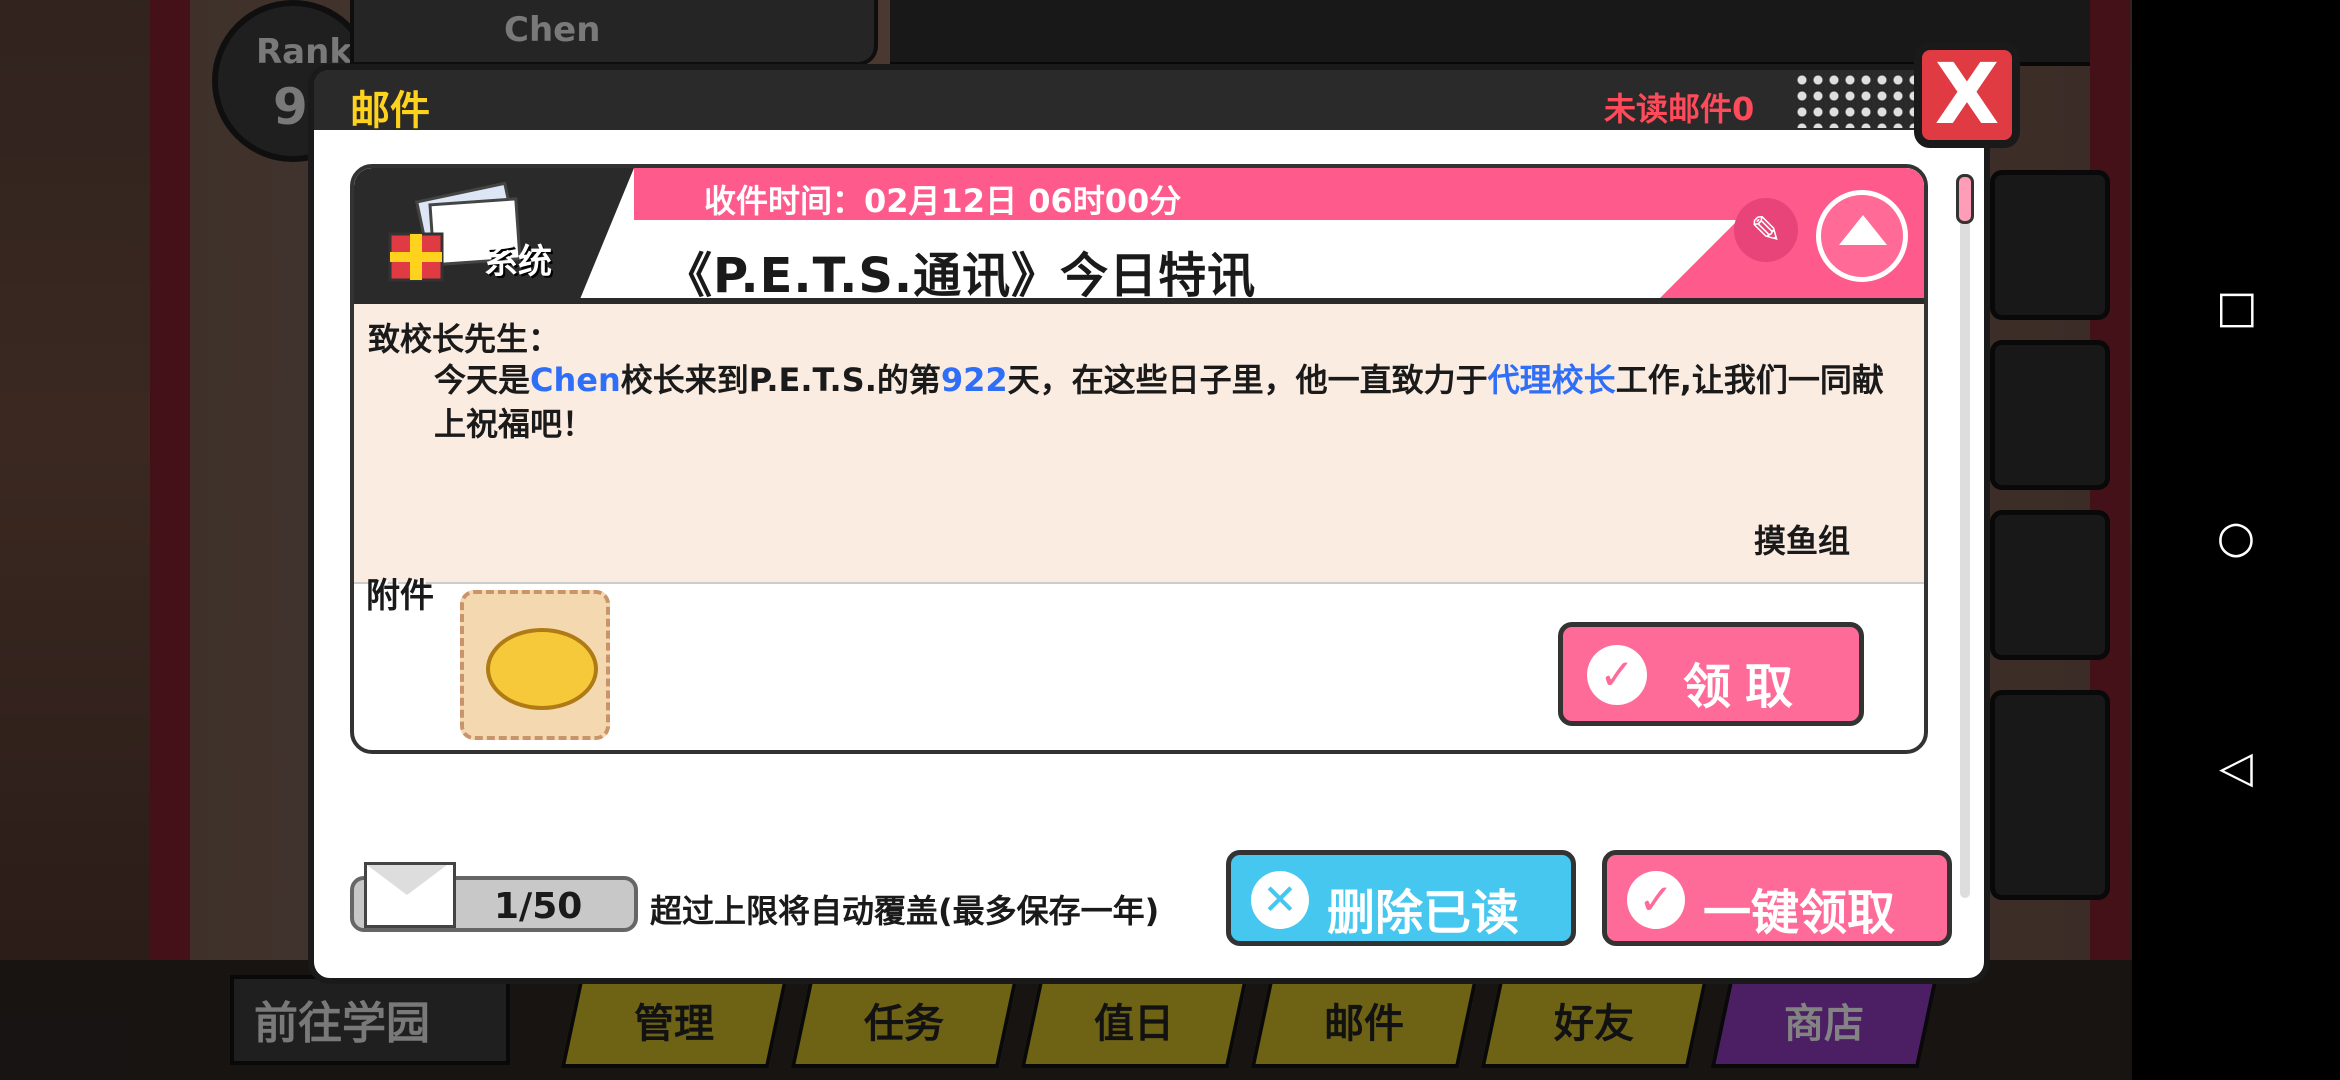  I want to click on delete-read-button: ✕ 删除已读, so click(1401, 898).